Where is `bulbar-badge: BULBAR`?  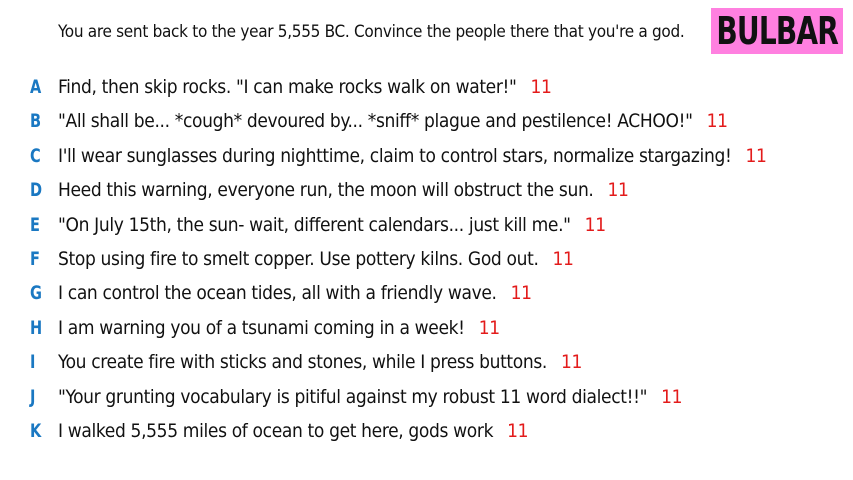
bulbar-badge: BULBAR is located at coordinates (777, 31).